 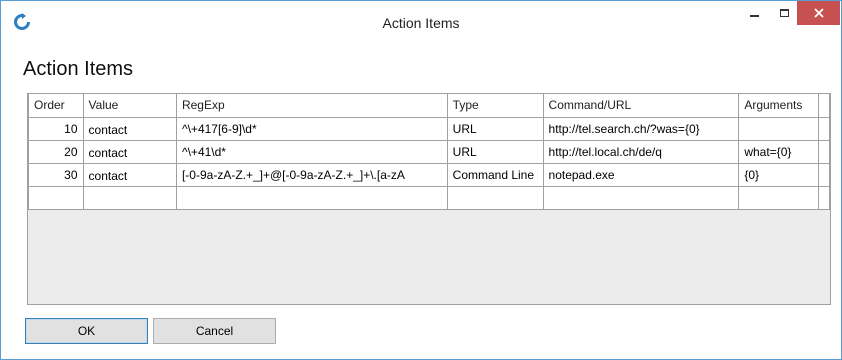 I want to click on cell-command-url: http://tel.search.ch/?was={0}, so click(x=641, y=128).